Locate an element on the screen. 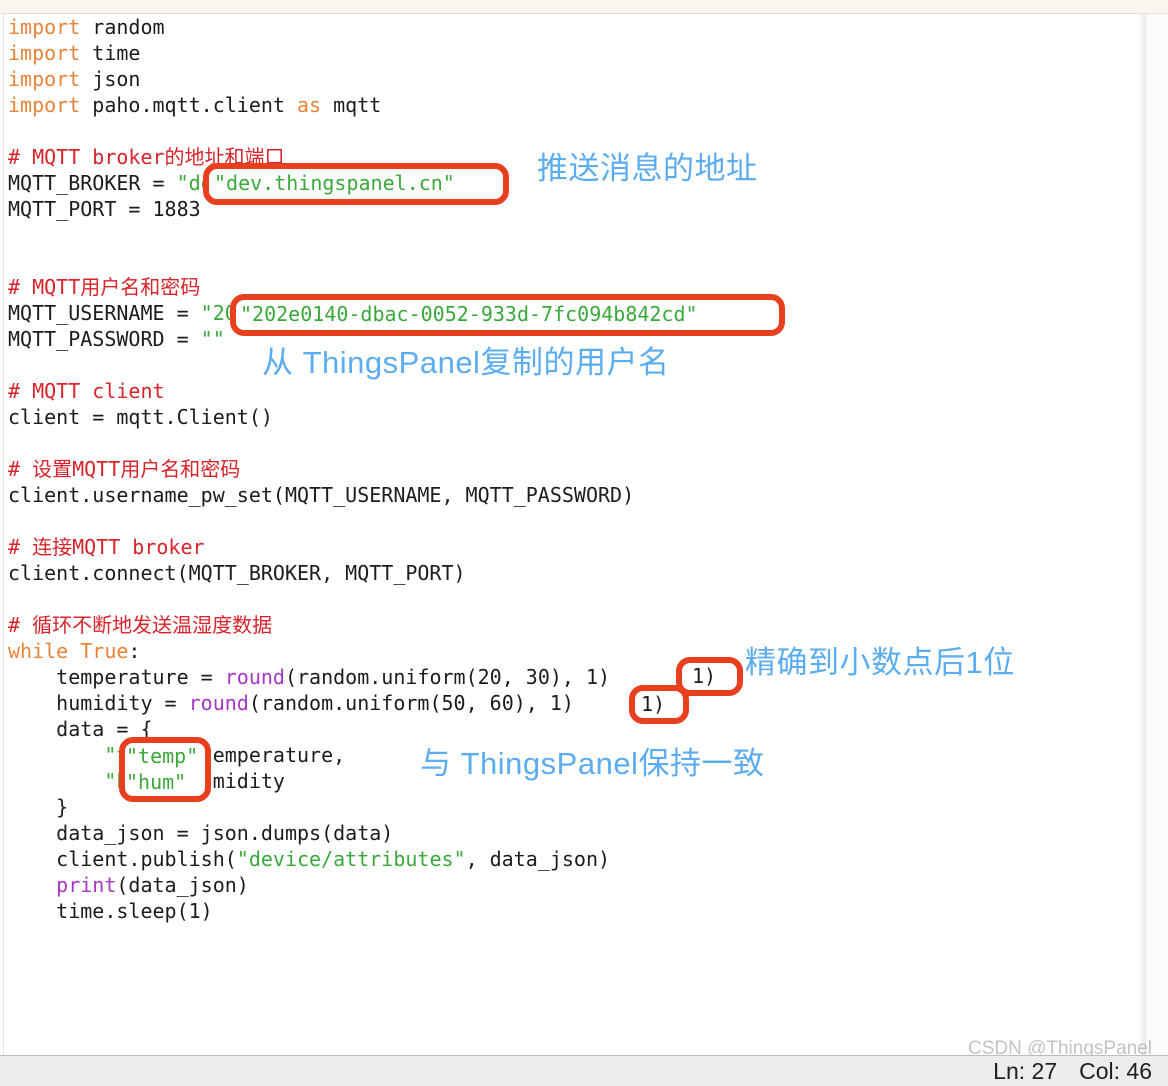  code-line: # MQTT client is located at coordinates (573, 391).